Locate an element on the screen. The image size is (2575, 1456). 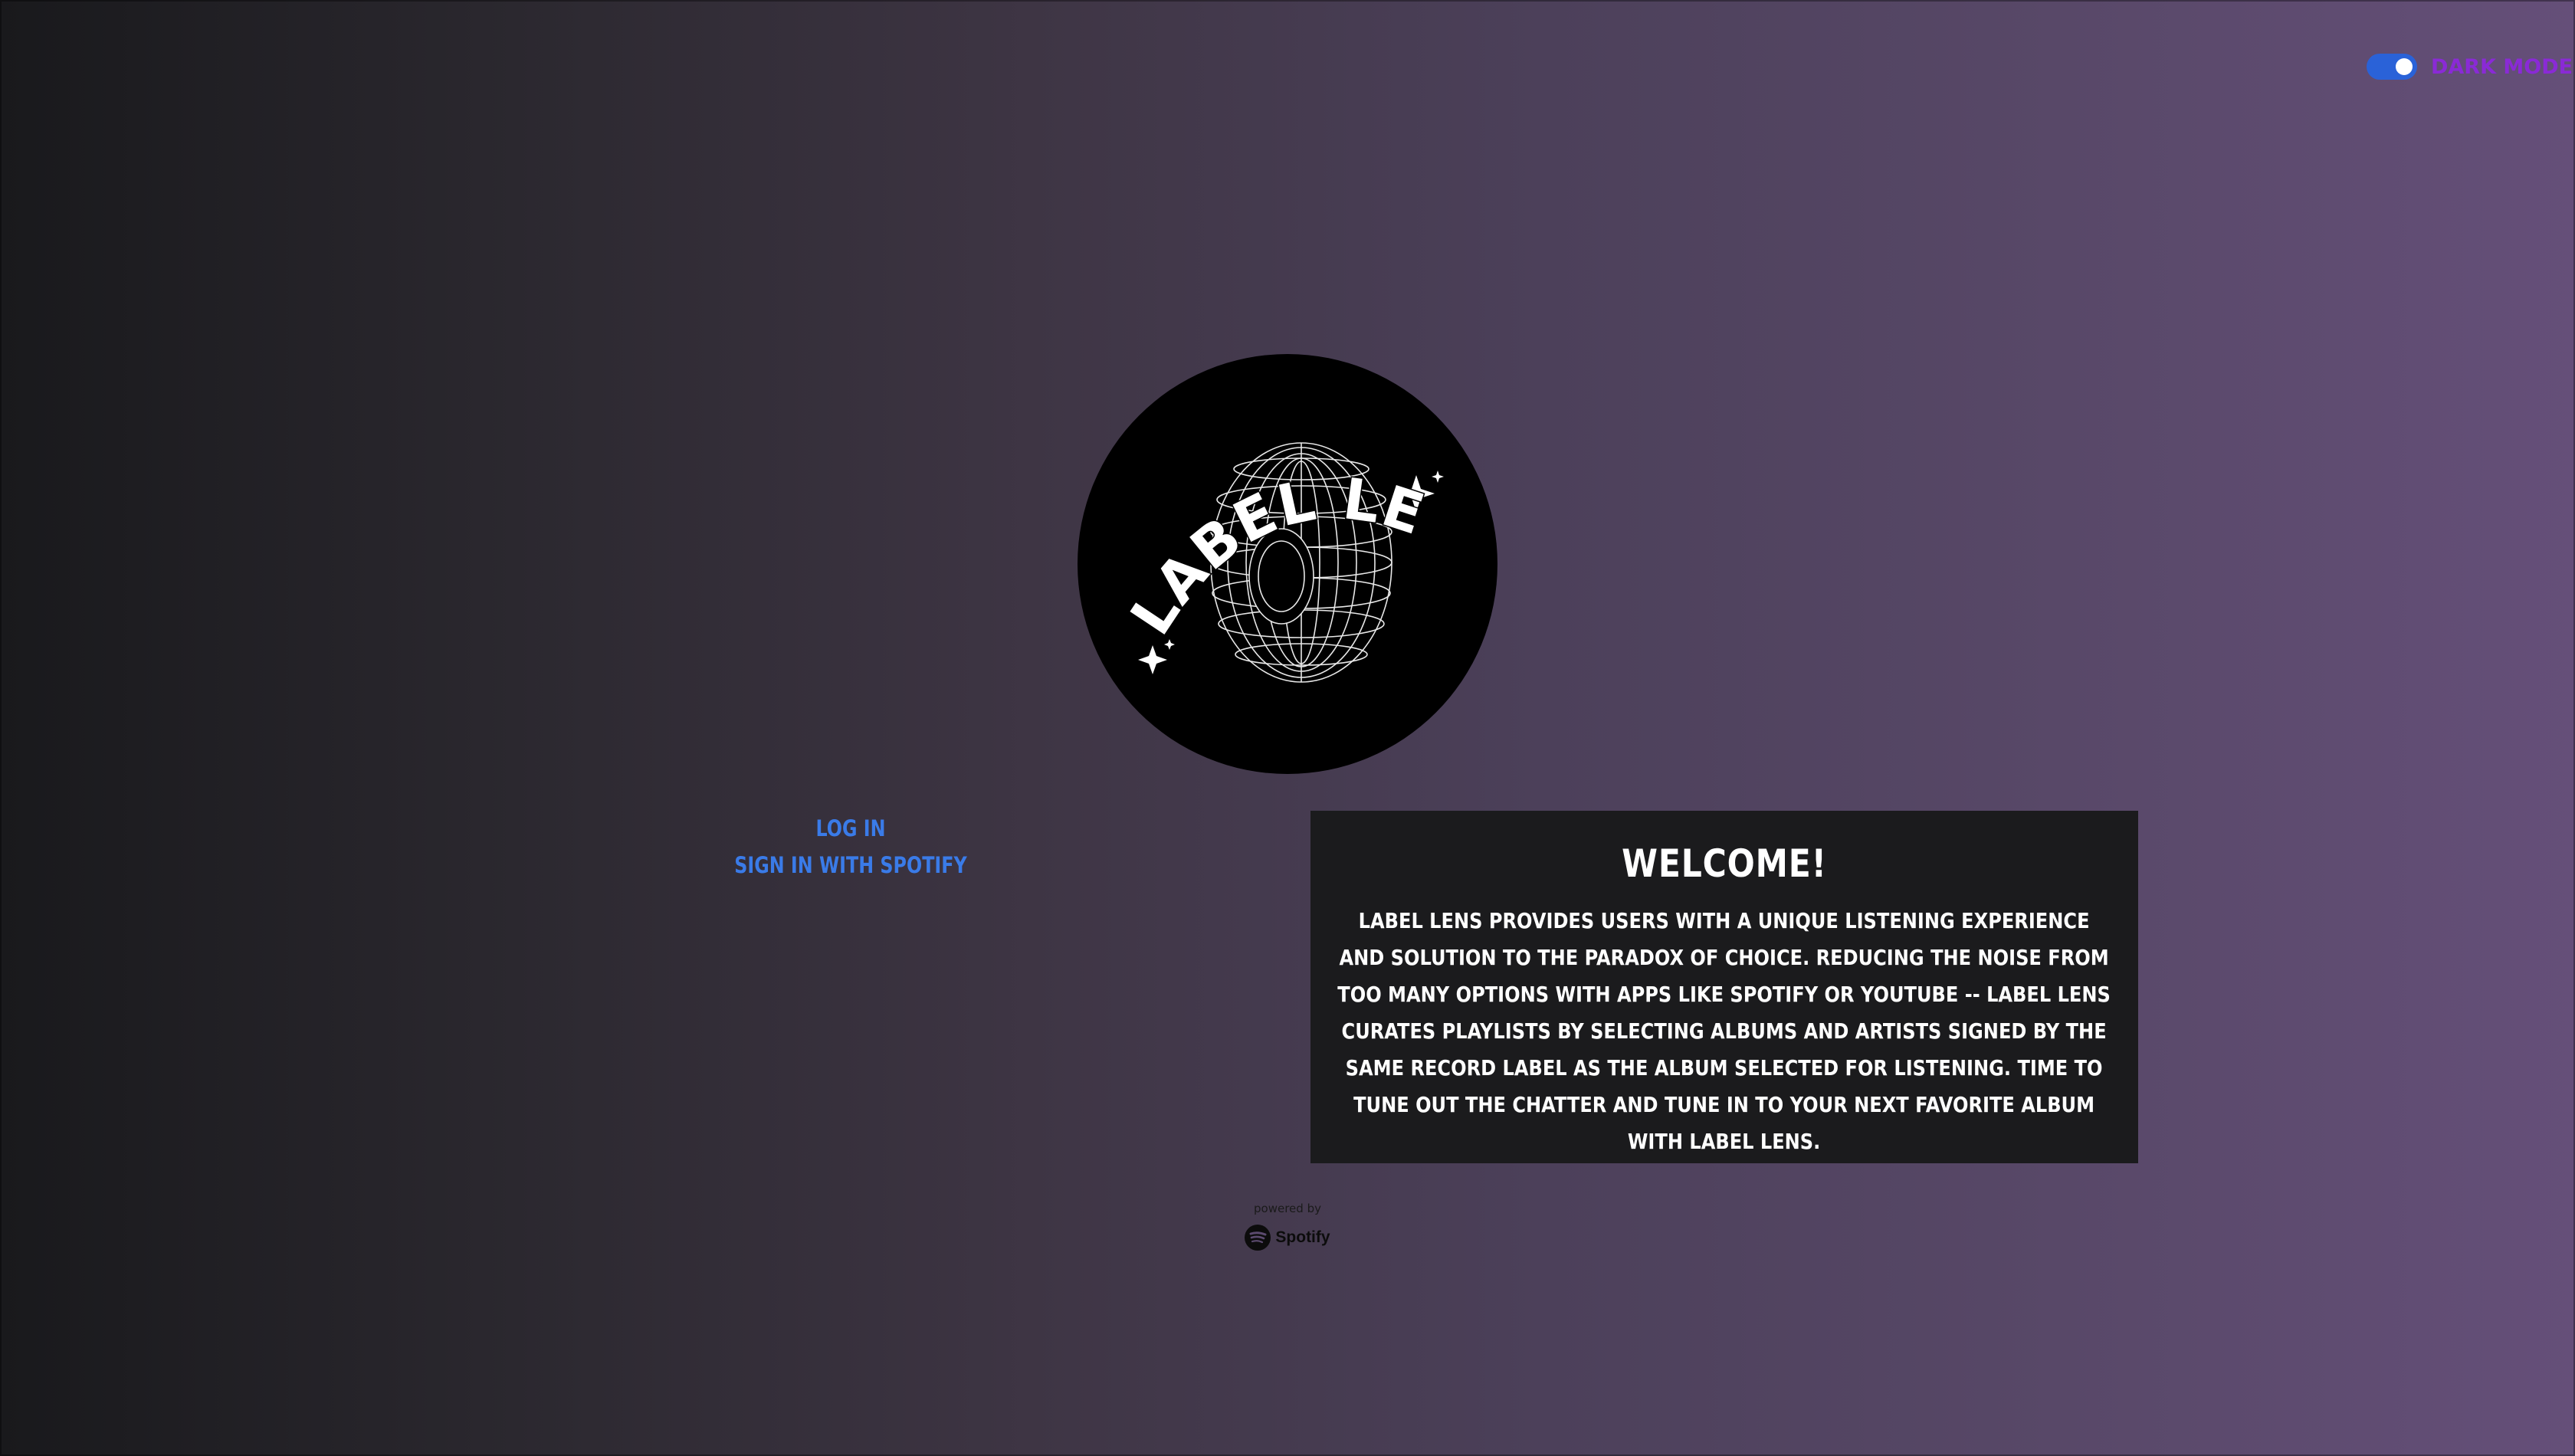
spotify-signin-link: Sign in with Spotify is located at coordinates (851, 865).